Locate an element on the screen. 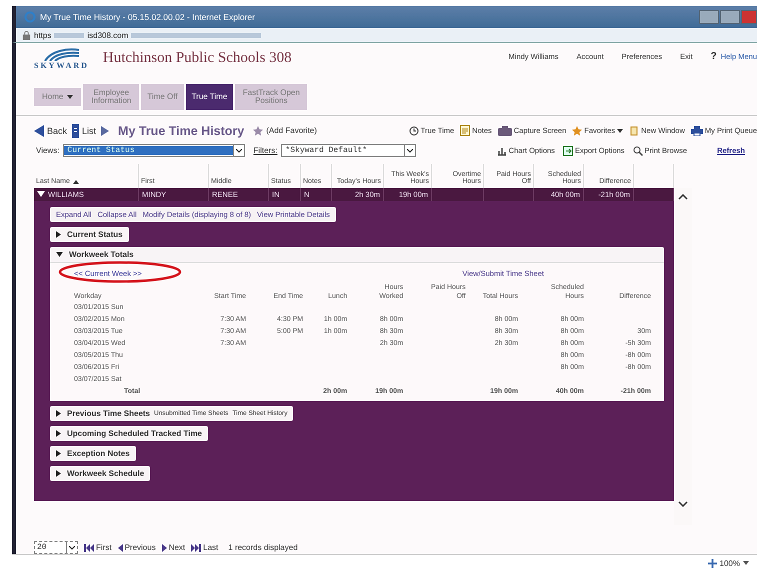  maximize-button is located at coordinates (730, 17).